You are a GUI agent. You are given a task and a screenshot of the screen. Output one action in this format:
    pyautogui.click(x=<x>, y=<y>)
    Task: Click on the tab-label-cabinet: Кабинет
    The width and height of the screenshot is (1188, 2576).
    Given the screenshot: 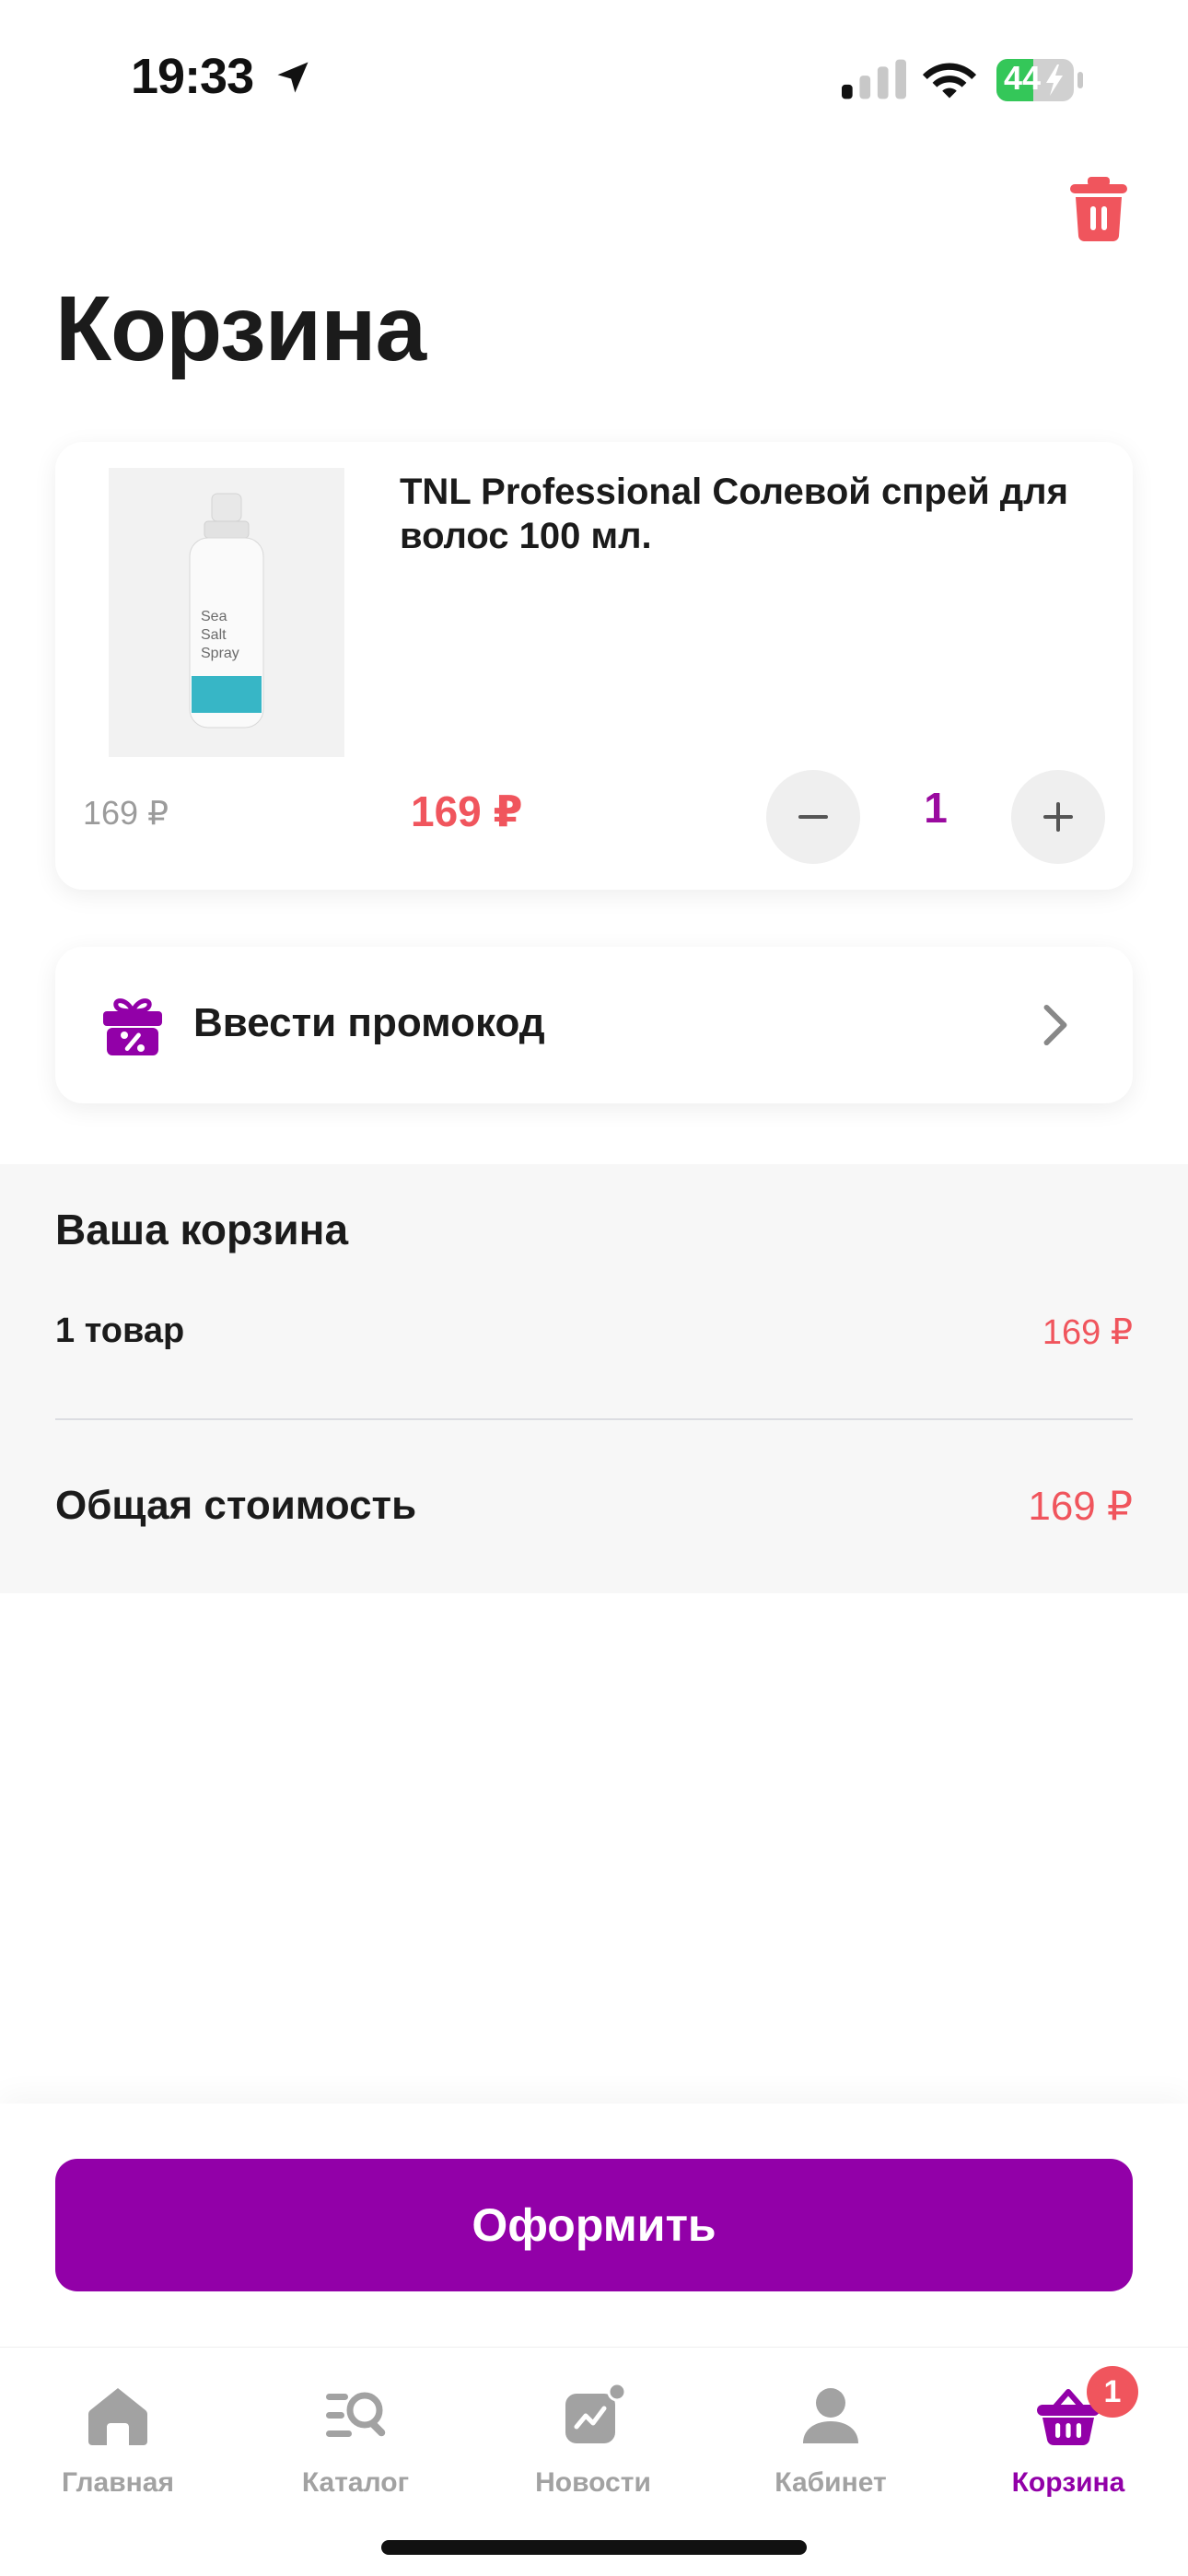 What is the action you would take?
    pyautogui.click(x=831, y=2482)
    